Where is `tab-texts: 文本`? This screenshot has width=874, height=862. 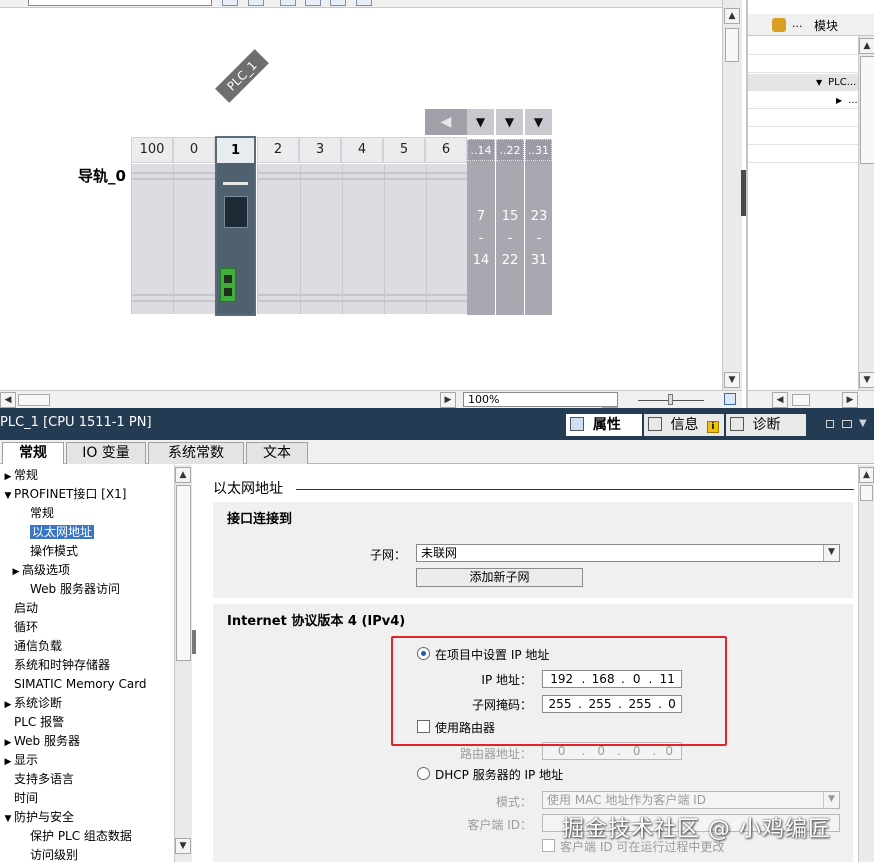
tab-texts: 文本 is located at coordinates (277, 453).